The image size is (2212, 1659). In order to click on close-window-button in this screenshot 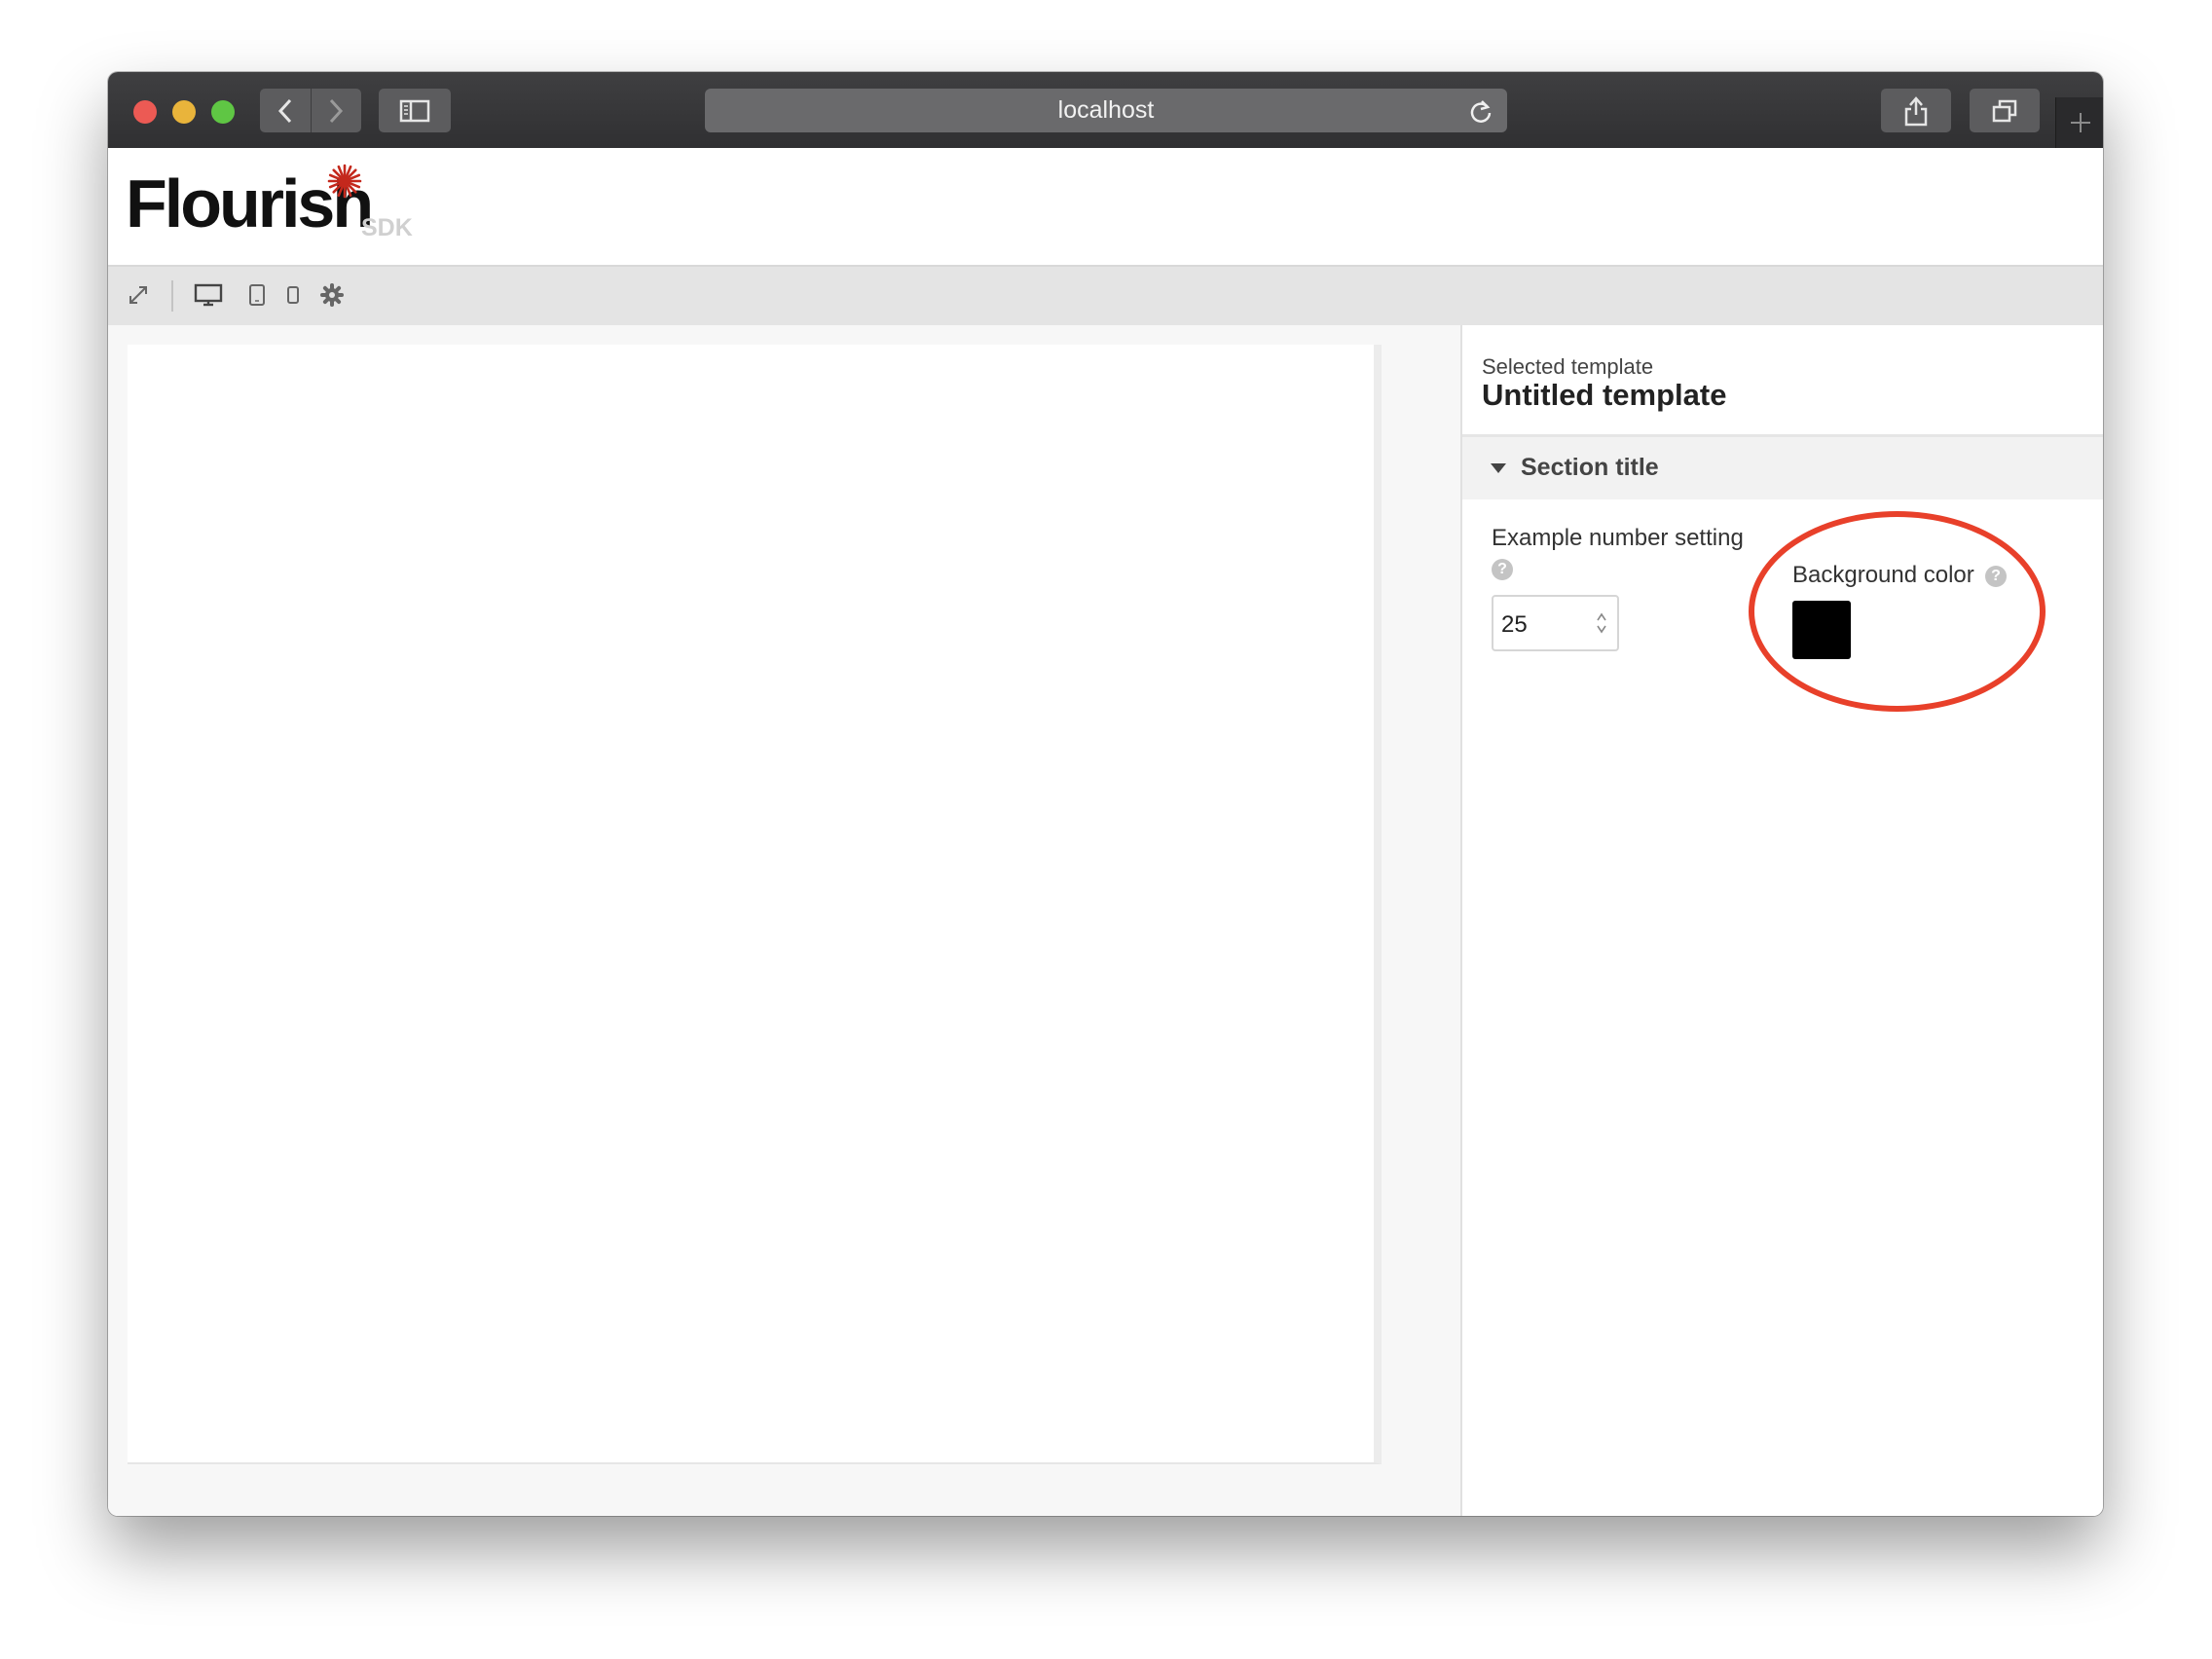, I will do `click(145, 112)`.